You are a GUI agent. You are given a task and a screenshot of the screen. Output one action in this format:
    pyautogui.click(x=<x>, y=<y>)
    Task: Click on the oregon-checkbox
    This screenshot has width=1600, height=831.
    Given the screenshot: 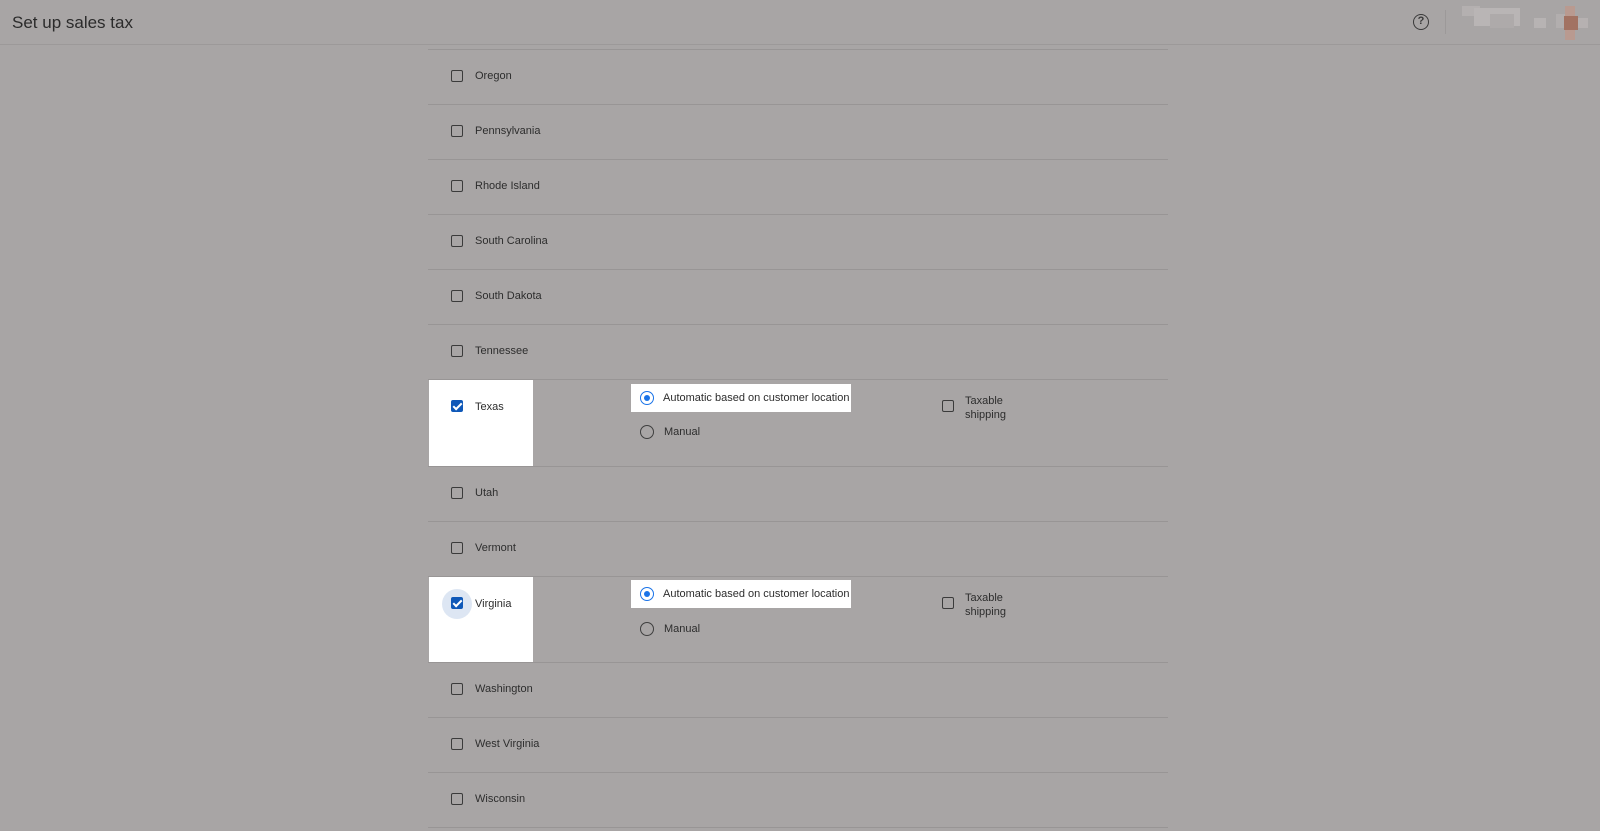 What is the action you would take?
    pyautogui.click(x=457, y=76)
    